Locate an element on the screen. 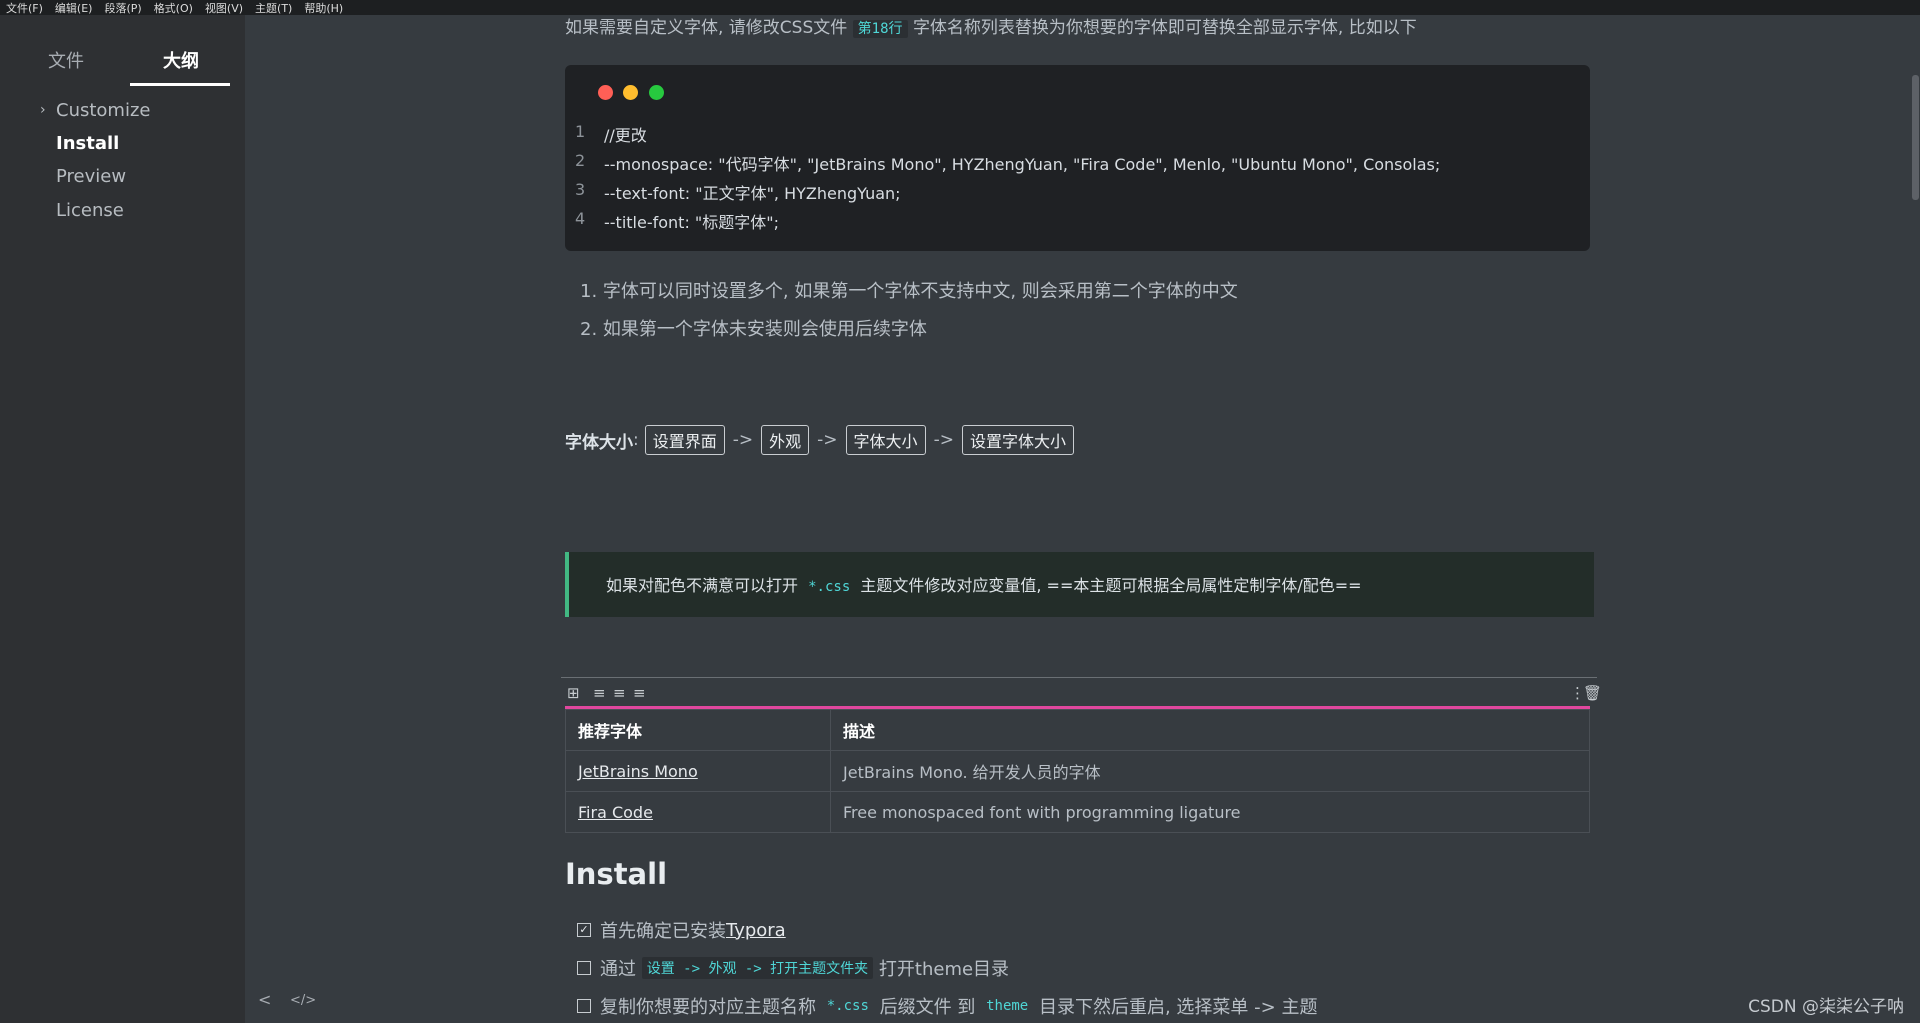  table-toolbar: ⊞ ≡ ≡ ≡ ⋮ 🗑 is located at coordinates (1081, 692).